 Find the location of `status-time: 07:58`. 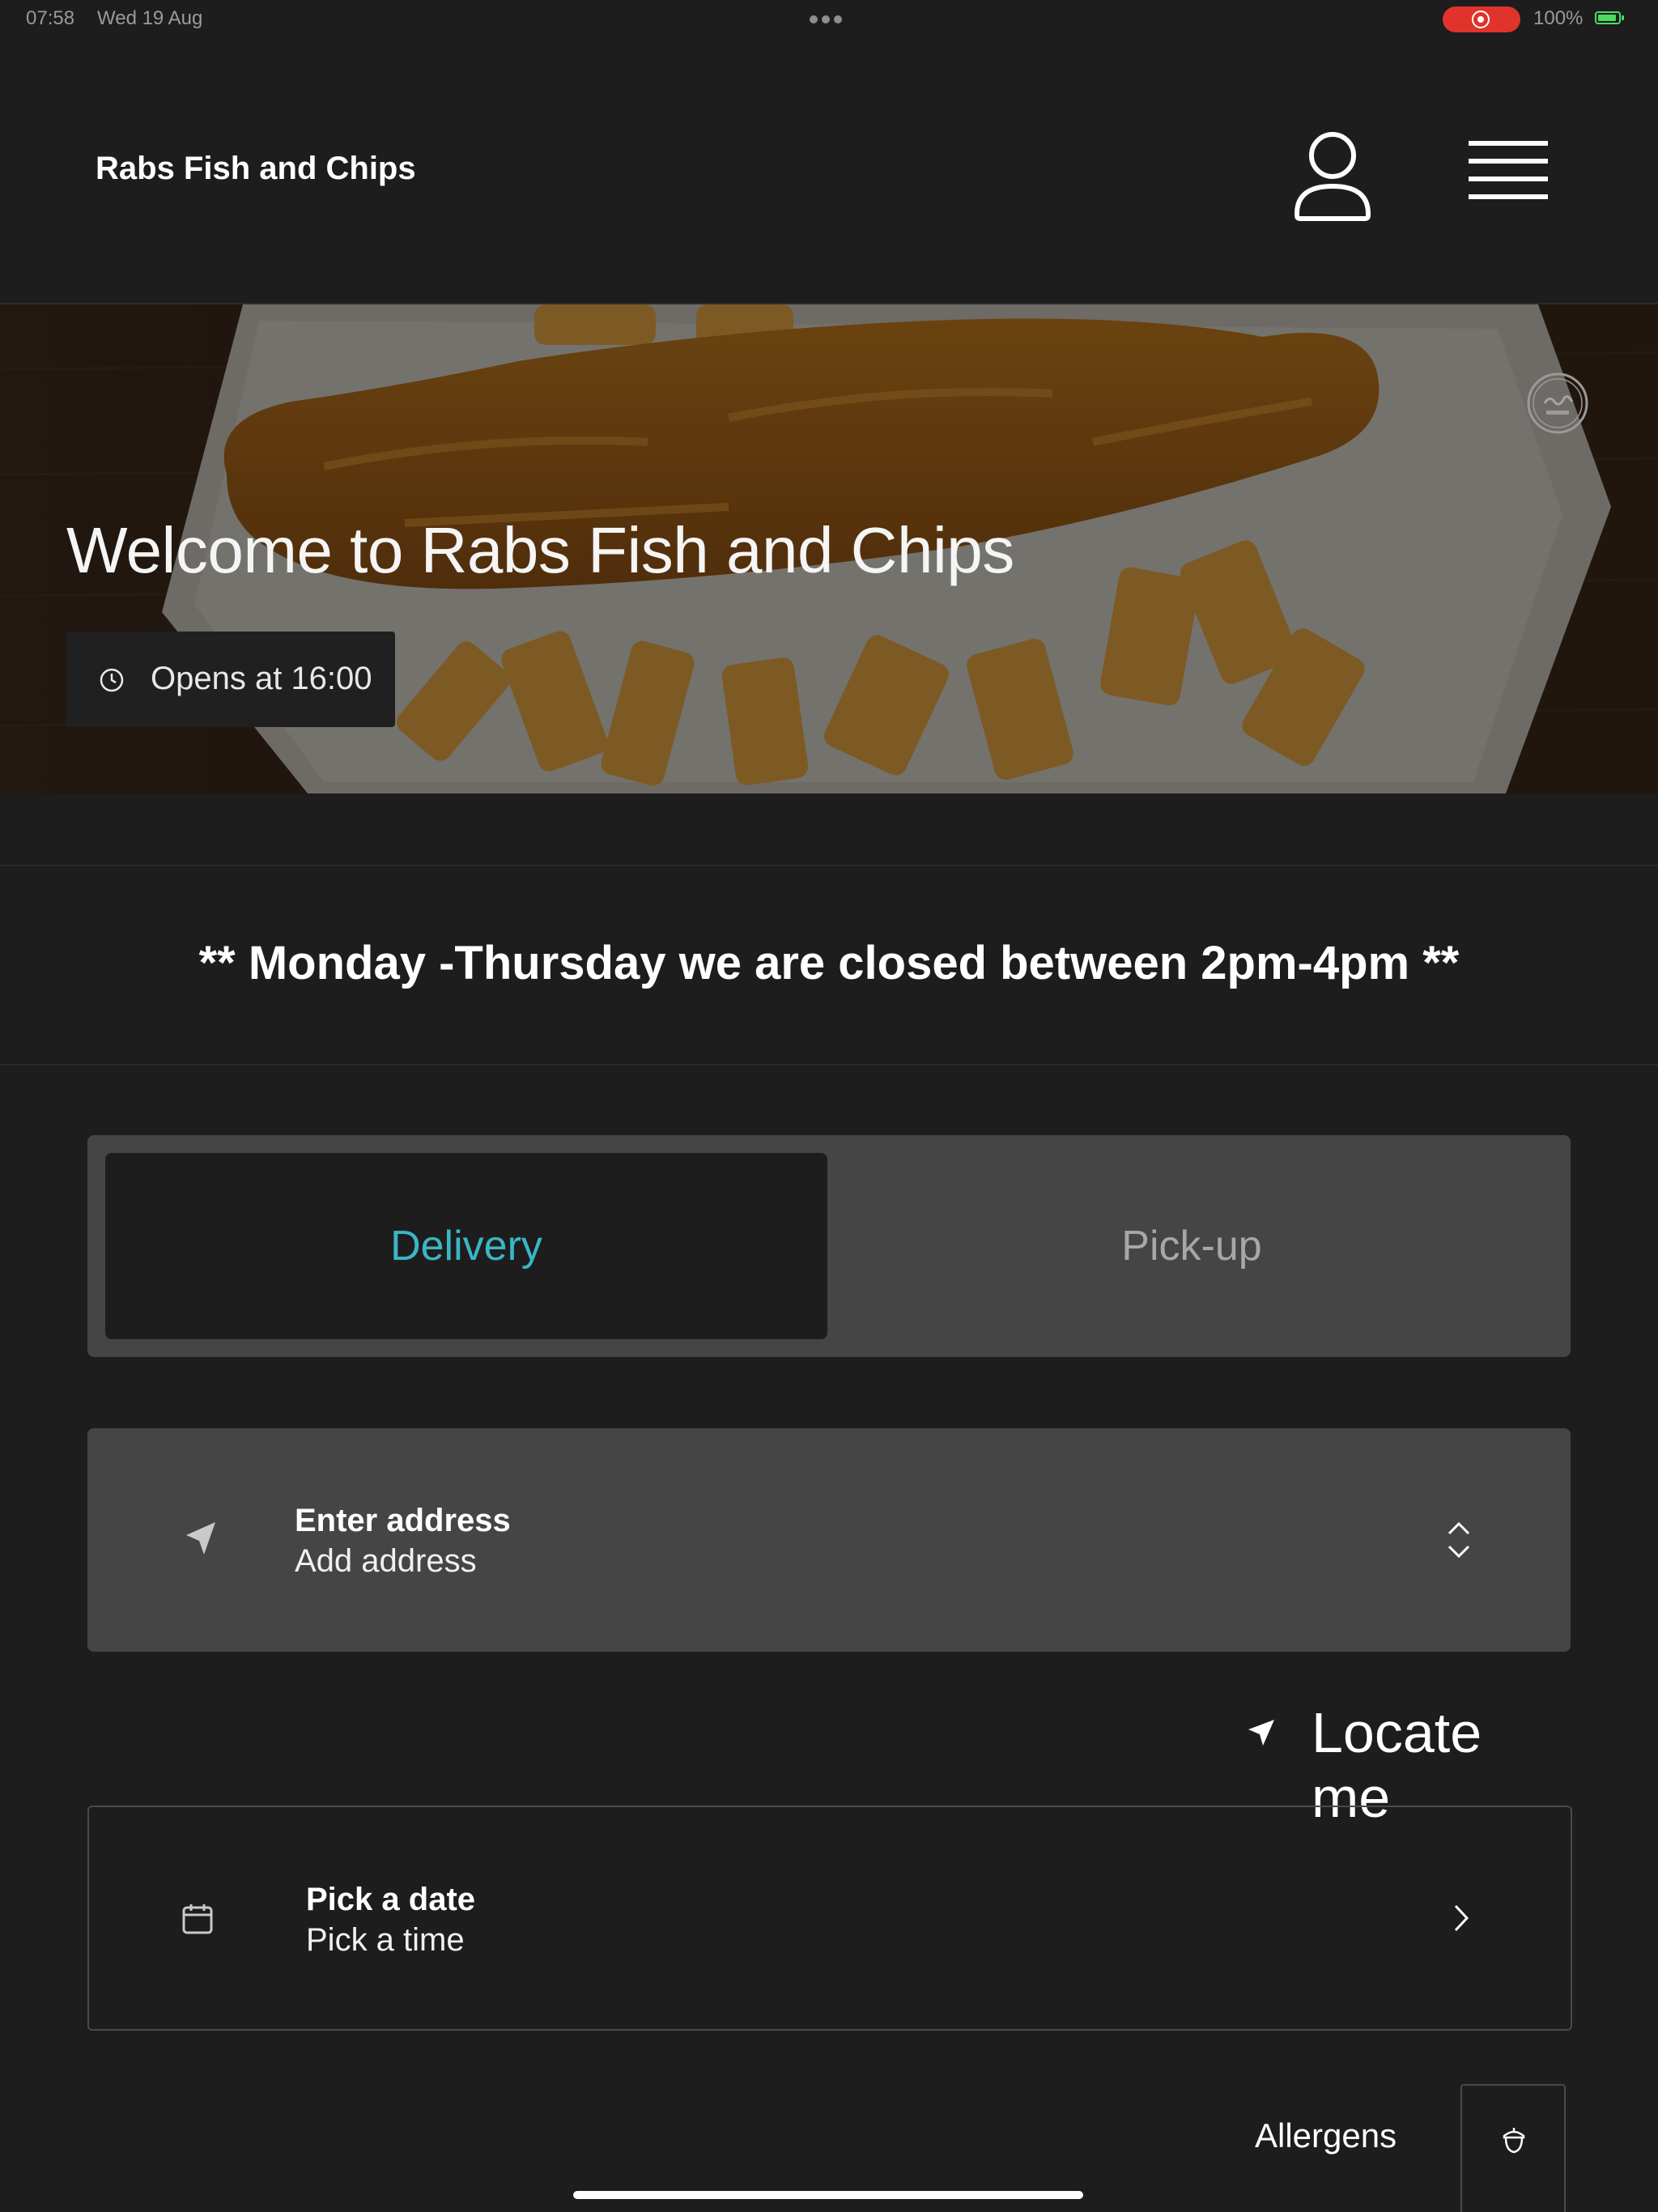

status-time: 07:58 is located at coordinates (50, 18).